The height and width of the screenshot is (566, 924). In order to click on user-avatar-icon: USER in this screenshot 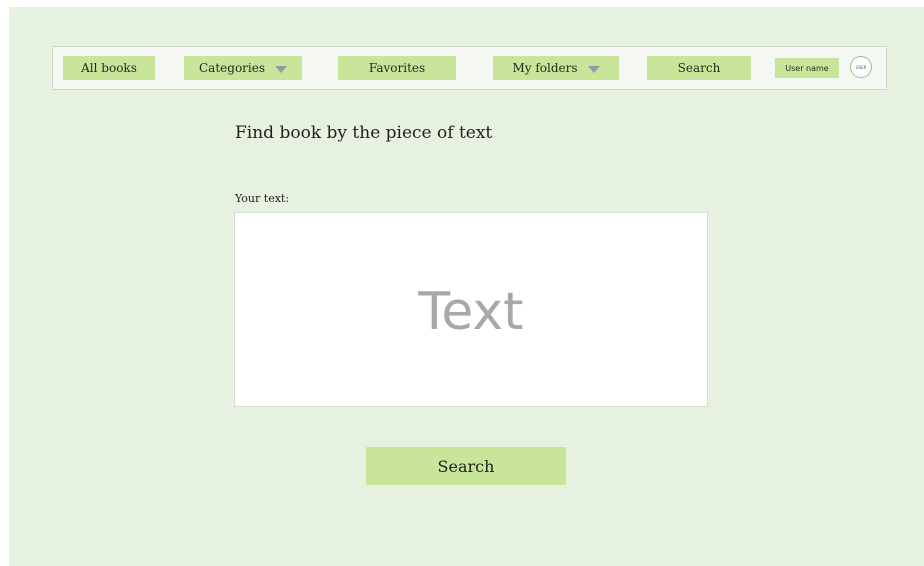, I will do `click(861, 67)`.